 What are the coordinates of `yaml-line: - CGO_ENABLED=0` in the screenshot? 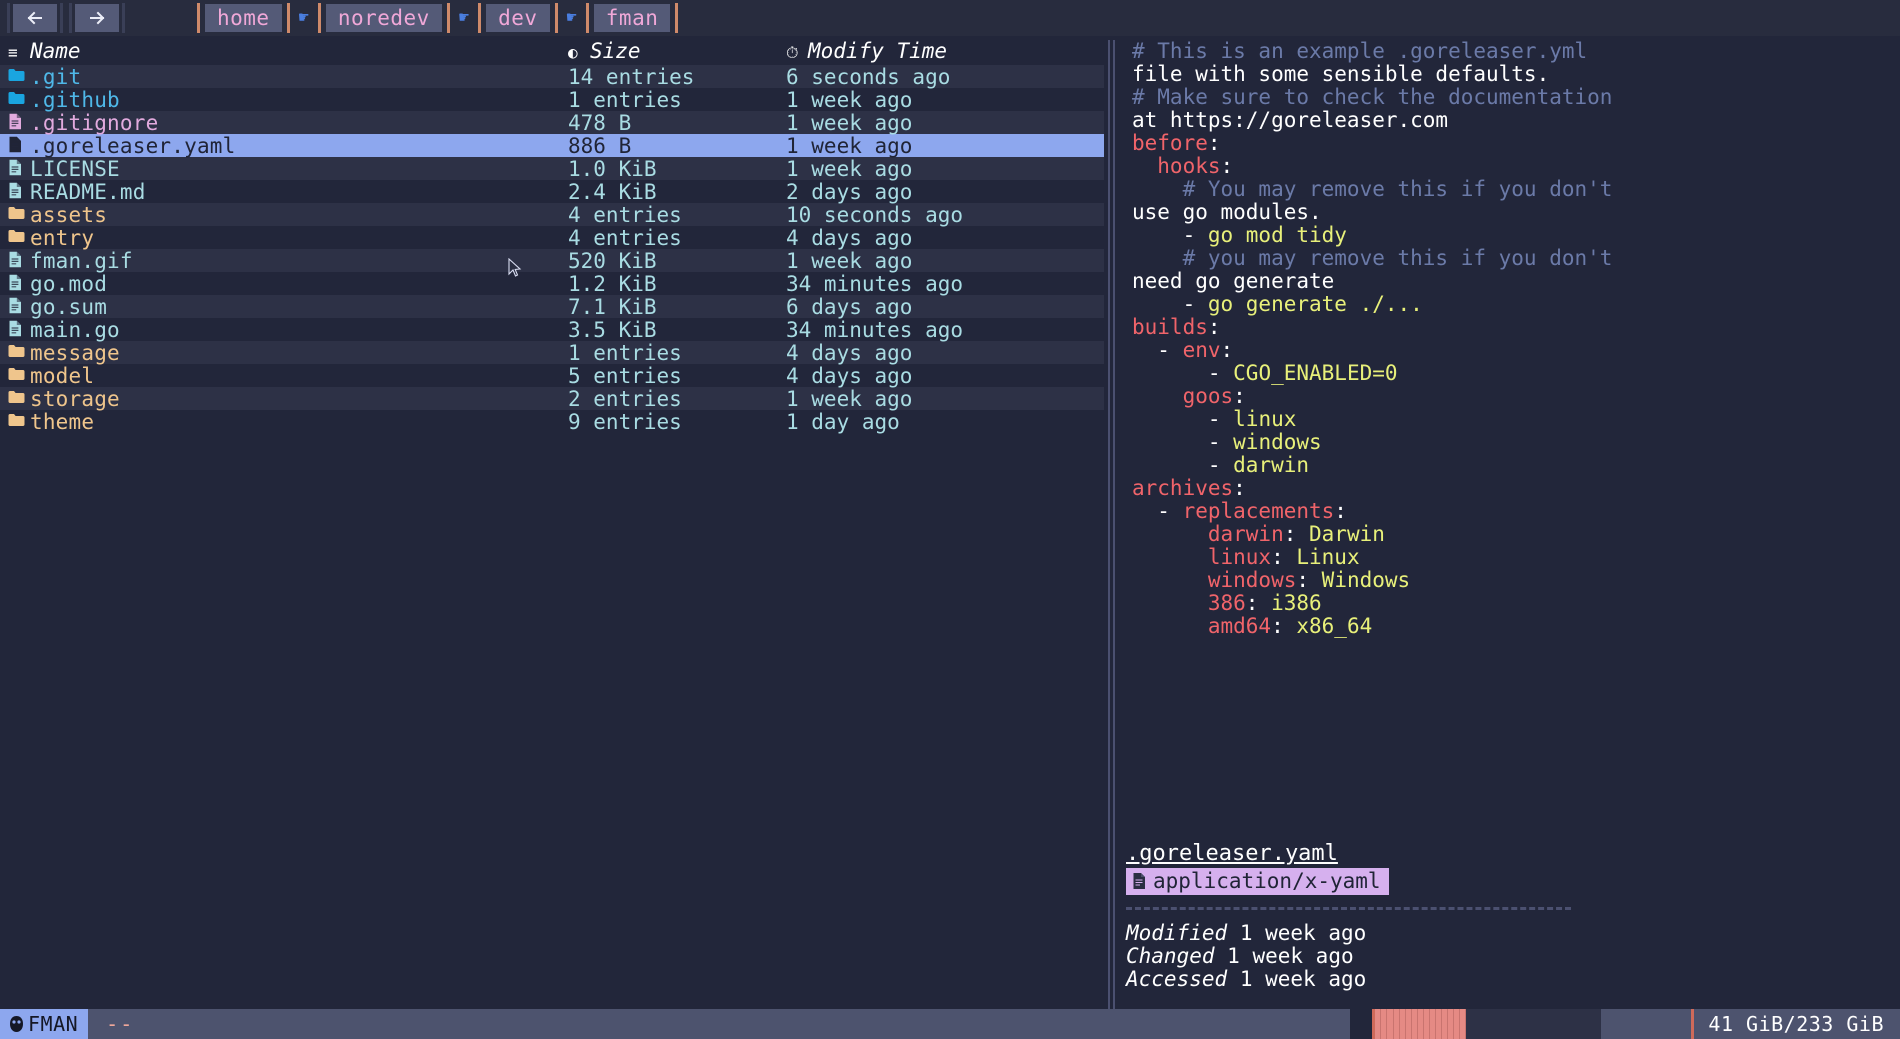 It's located at (1516, 373).